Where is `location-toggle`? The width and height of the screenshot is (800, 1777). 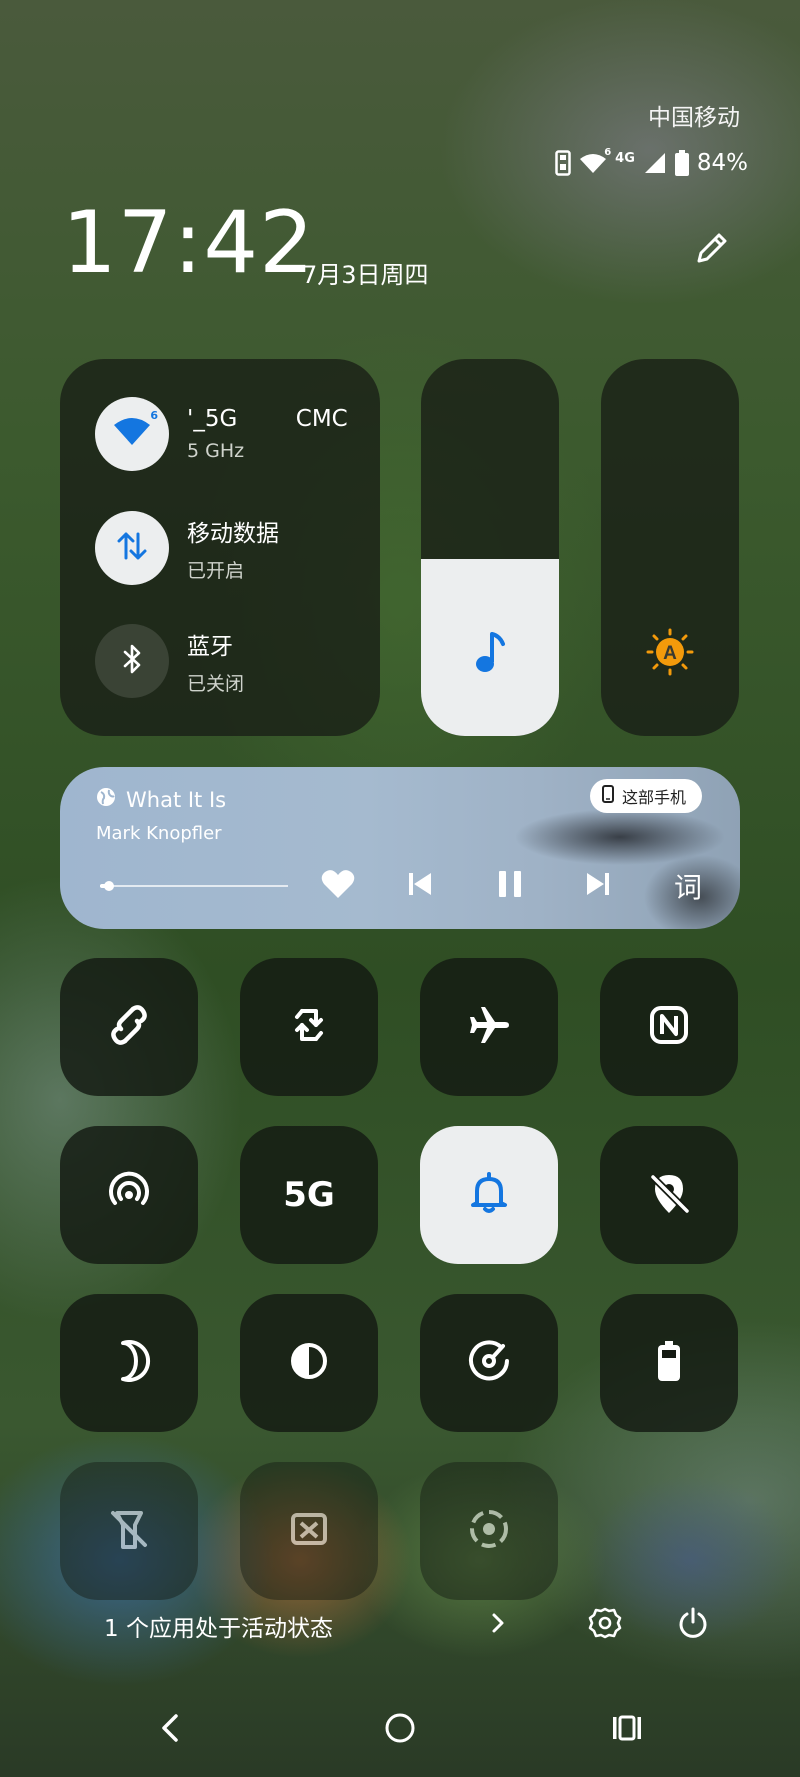
location-toggle is located at coordinates (669, 1195).